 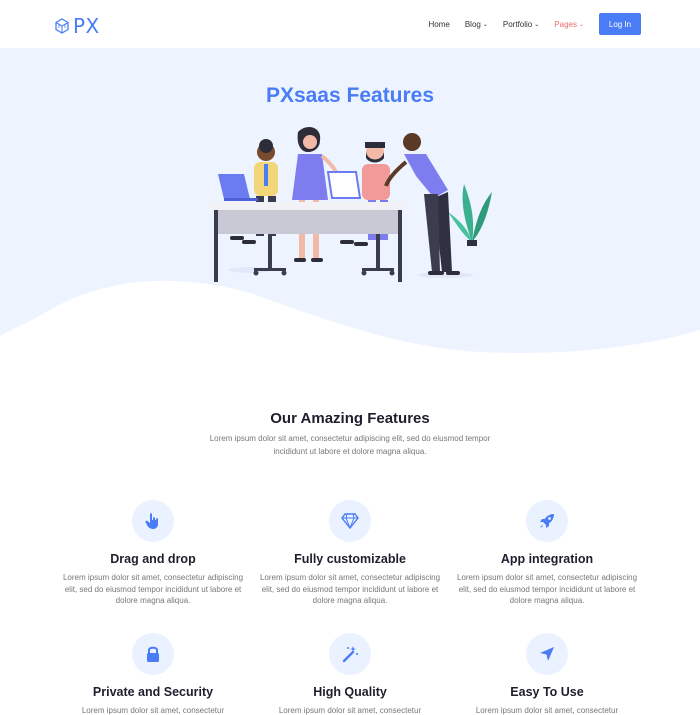 What do you see at coordinates (565, 24) in the screenshot?
I see `nav-item-label: Pages` at bounding box center [565, 24].